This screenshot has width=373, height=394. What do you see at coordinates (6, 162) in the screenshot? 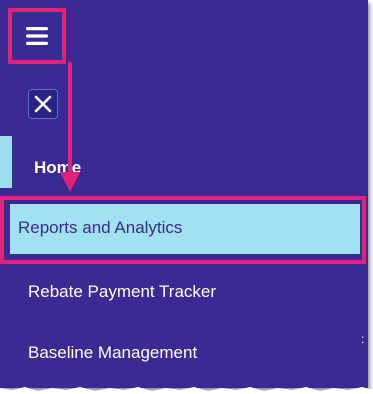
I see `drawer-edge-accent` at bounding box center [6, 162].